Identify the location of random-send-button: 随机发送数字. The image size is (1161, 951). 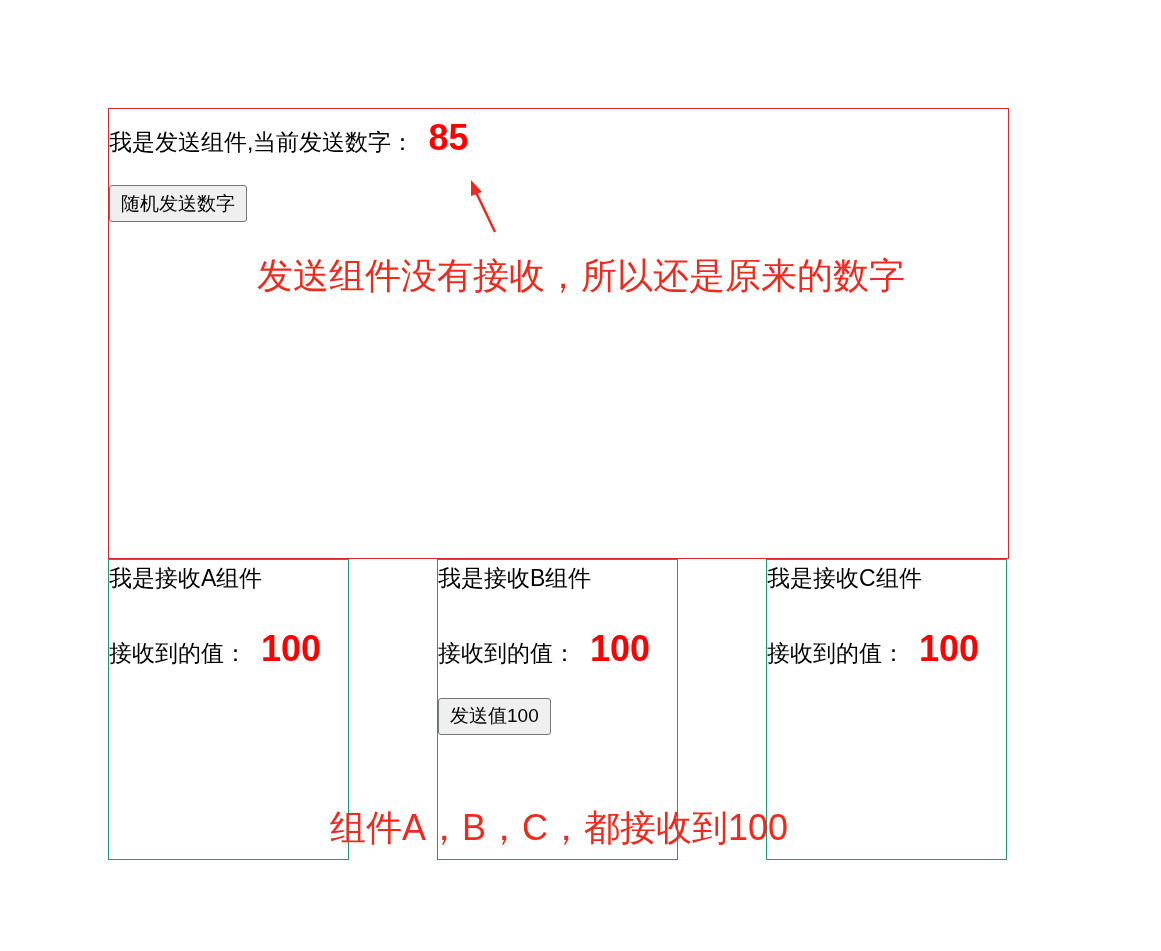
(178, 203).